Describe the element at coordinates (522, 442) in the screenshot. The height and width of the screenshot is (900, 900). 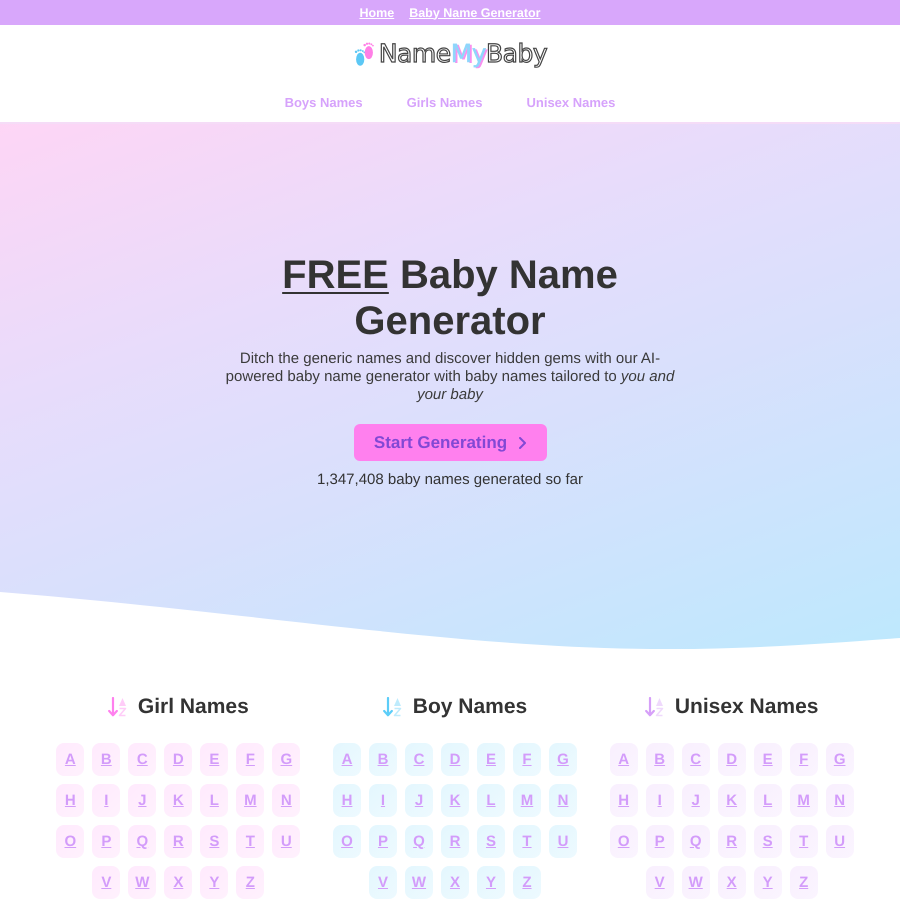
I see `chevron-icon` at that location.